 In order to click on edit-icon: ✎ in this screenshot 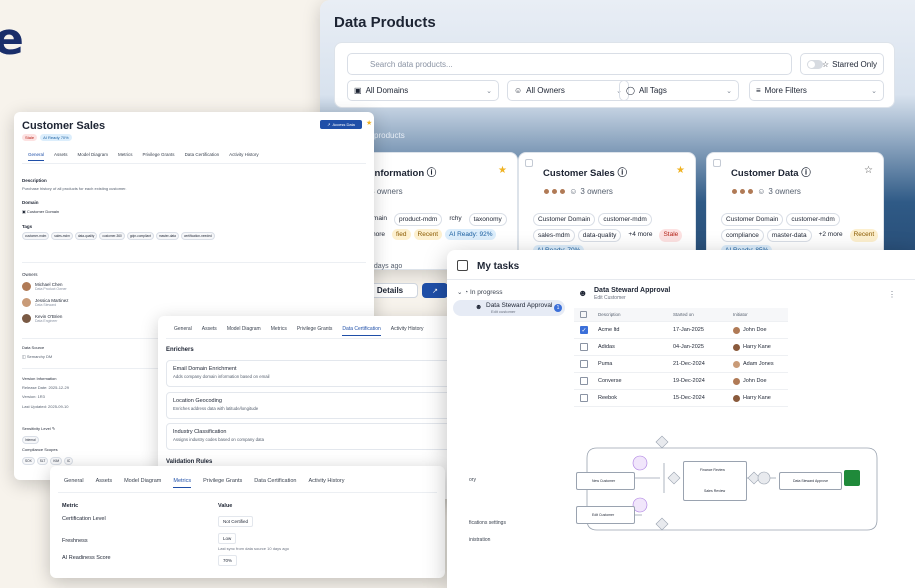, I will do `click(53, 428)`.